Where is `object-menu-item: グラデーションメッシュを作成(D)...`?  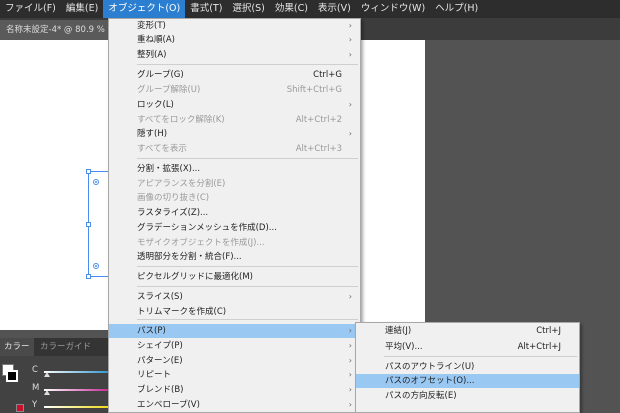 object-menu-item: グラデーションメッシュを作成(D)... is located at coordinates (234, 228).